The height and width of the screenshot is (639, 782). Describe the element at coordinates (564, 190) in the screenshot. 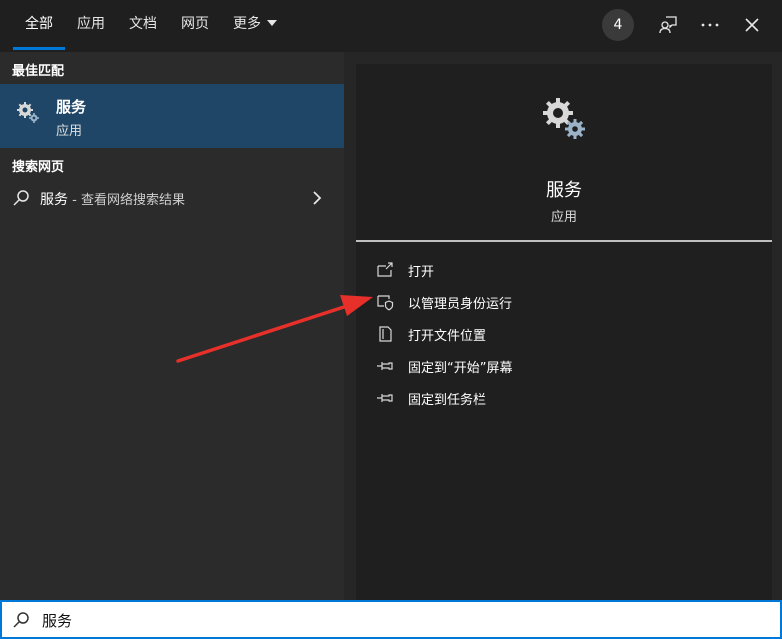

I see `detail-title: 服务` at that location.